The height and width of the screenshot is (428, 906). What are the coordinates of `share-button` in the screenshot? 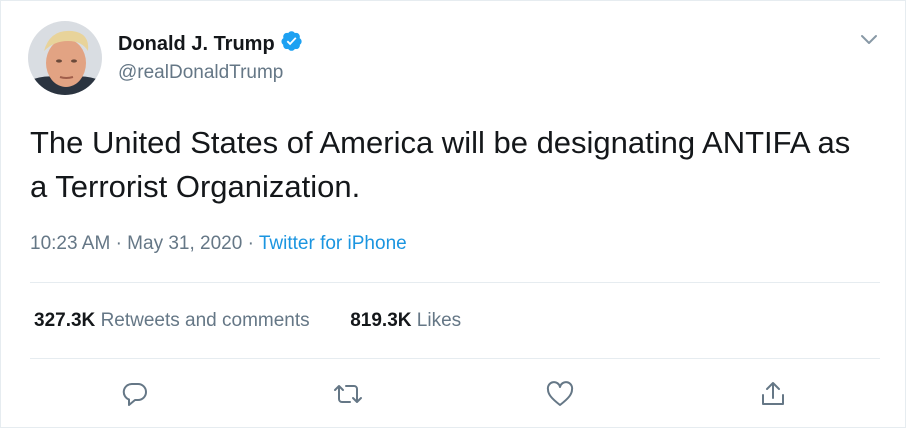 It's located at (773, 396).